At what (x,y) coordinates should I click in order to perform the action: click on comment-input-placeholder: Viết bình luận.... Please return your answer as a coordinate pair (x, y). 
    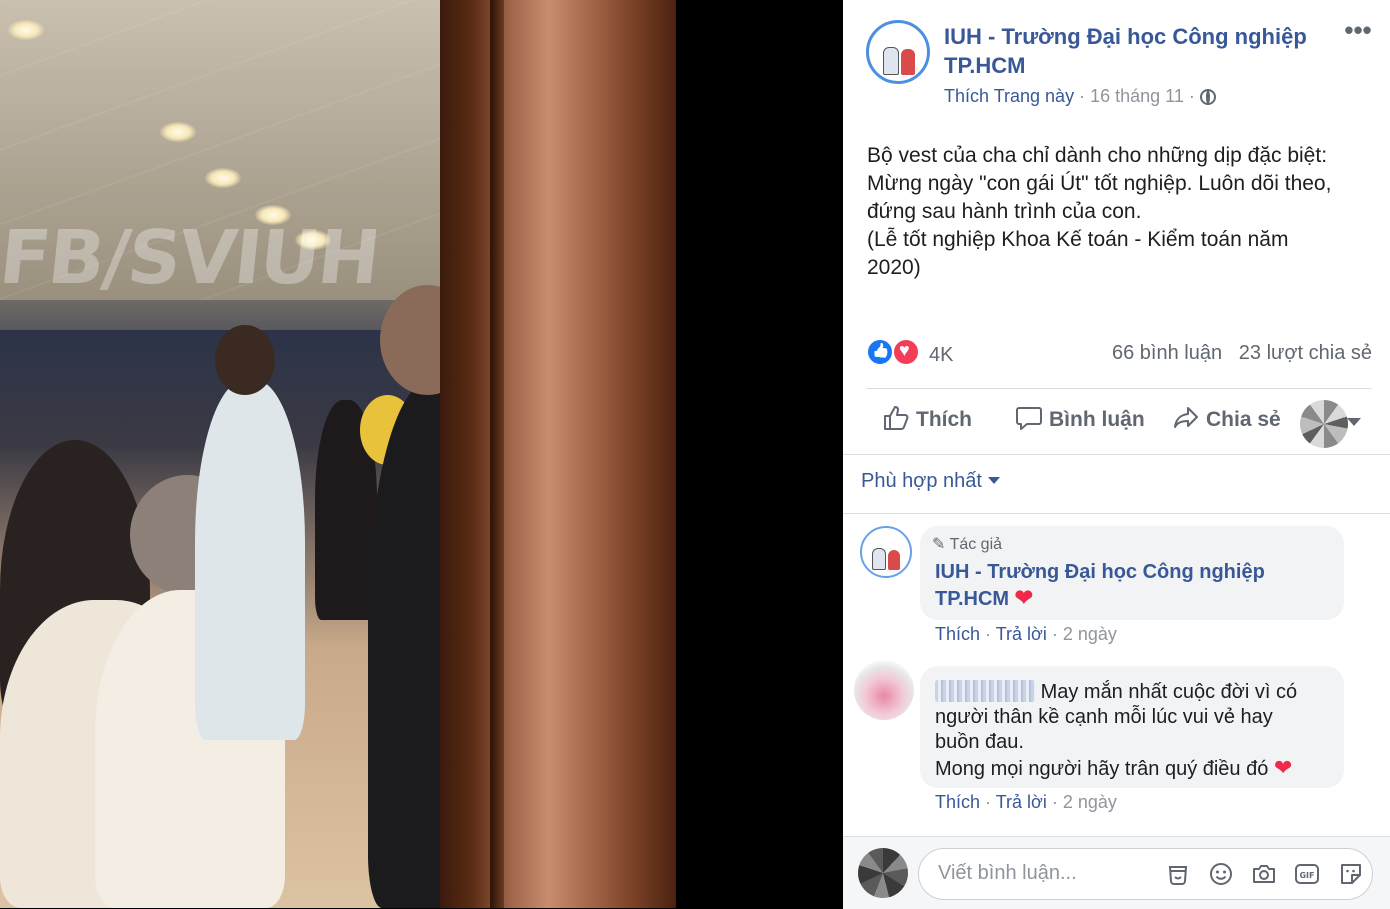
    Looking at the image, I should click on (1007, 873).